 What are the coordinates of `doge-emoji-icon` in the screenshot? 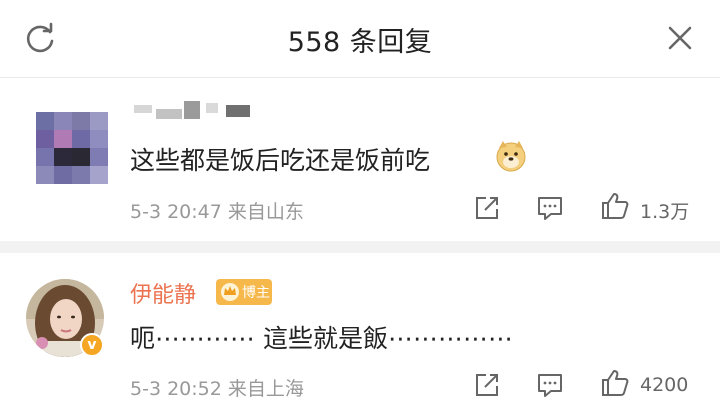 It's located at (511, 156).